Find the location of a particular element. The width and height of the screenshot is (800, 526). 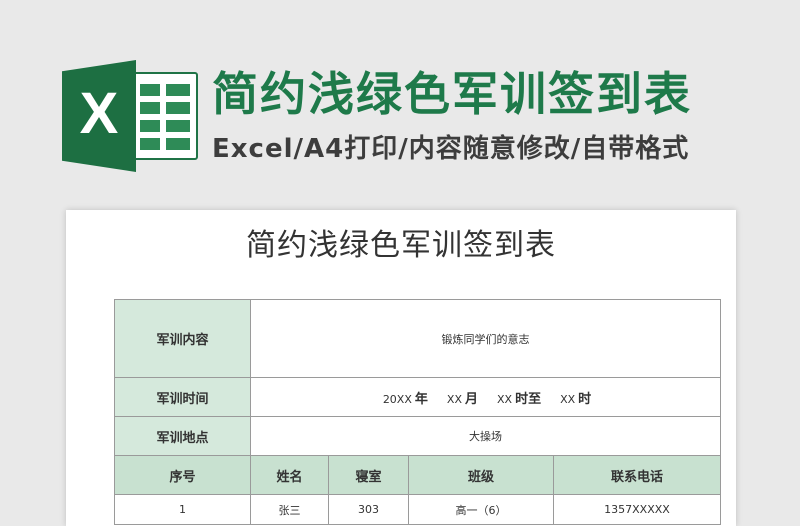

time-end-value: XX is located at coordinates (568, 399).